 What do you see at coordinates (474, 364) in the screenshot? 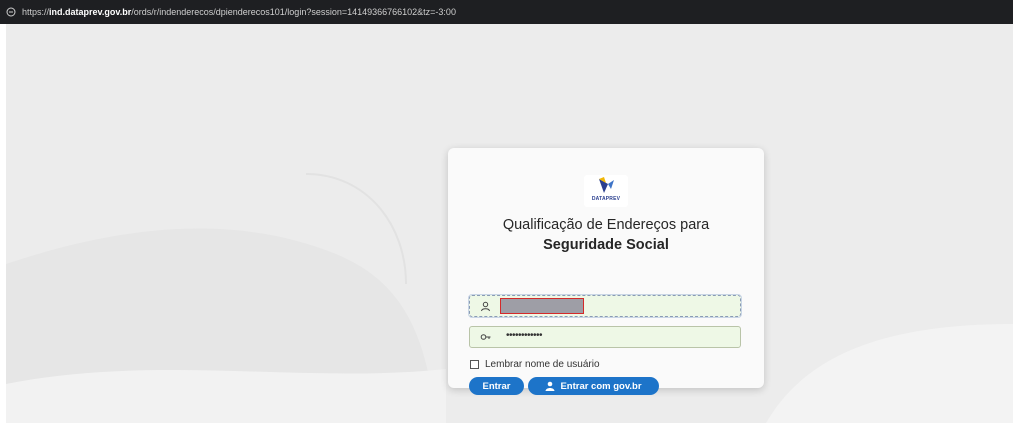
I see `remember-checkbox` at bounding box center [474, 364].